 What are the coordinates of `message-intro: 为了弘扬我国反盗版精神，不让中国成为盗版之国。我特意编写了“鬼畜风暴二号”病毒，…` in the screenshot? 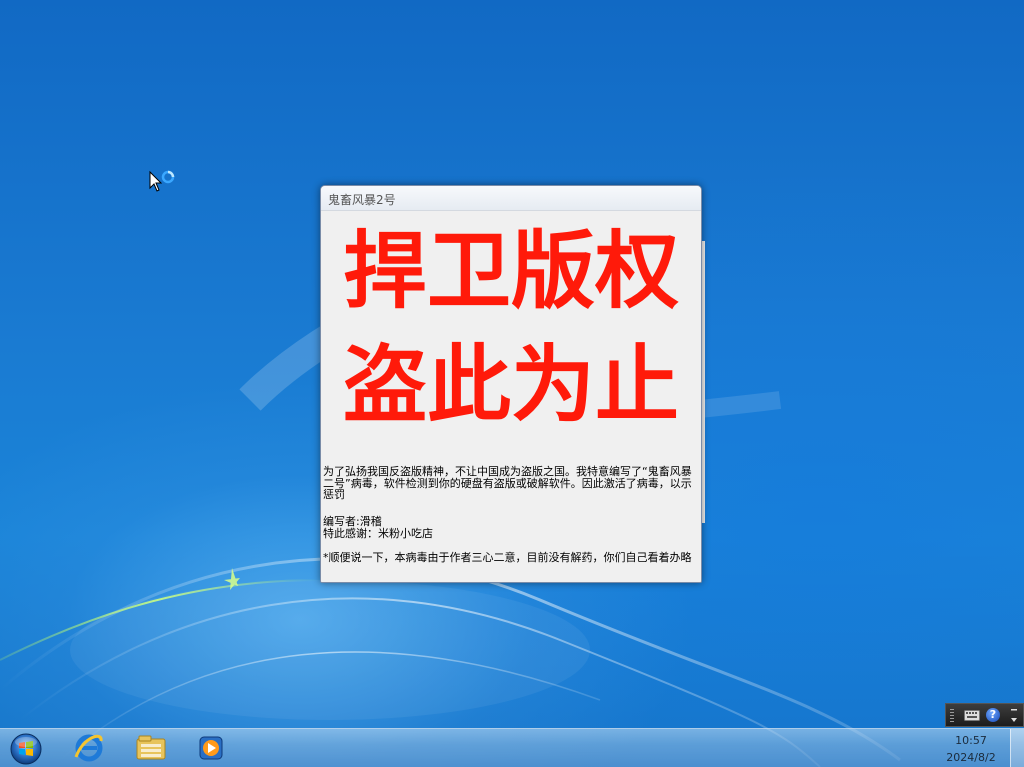 It's located at (507, 483).